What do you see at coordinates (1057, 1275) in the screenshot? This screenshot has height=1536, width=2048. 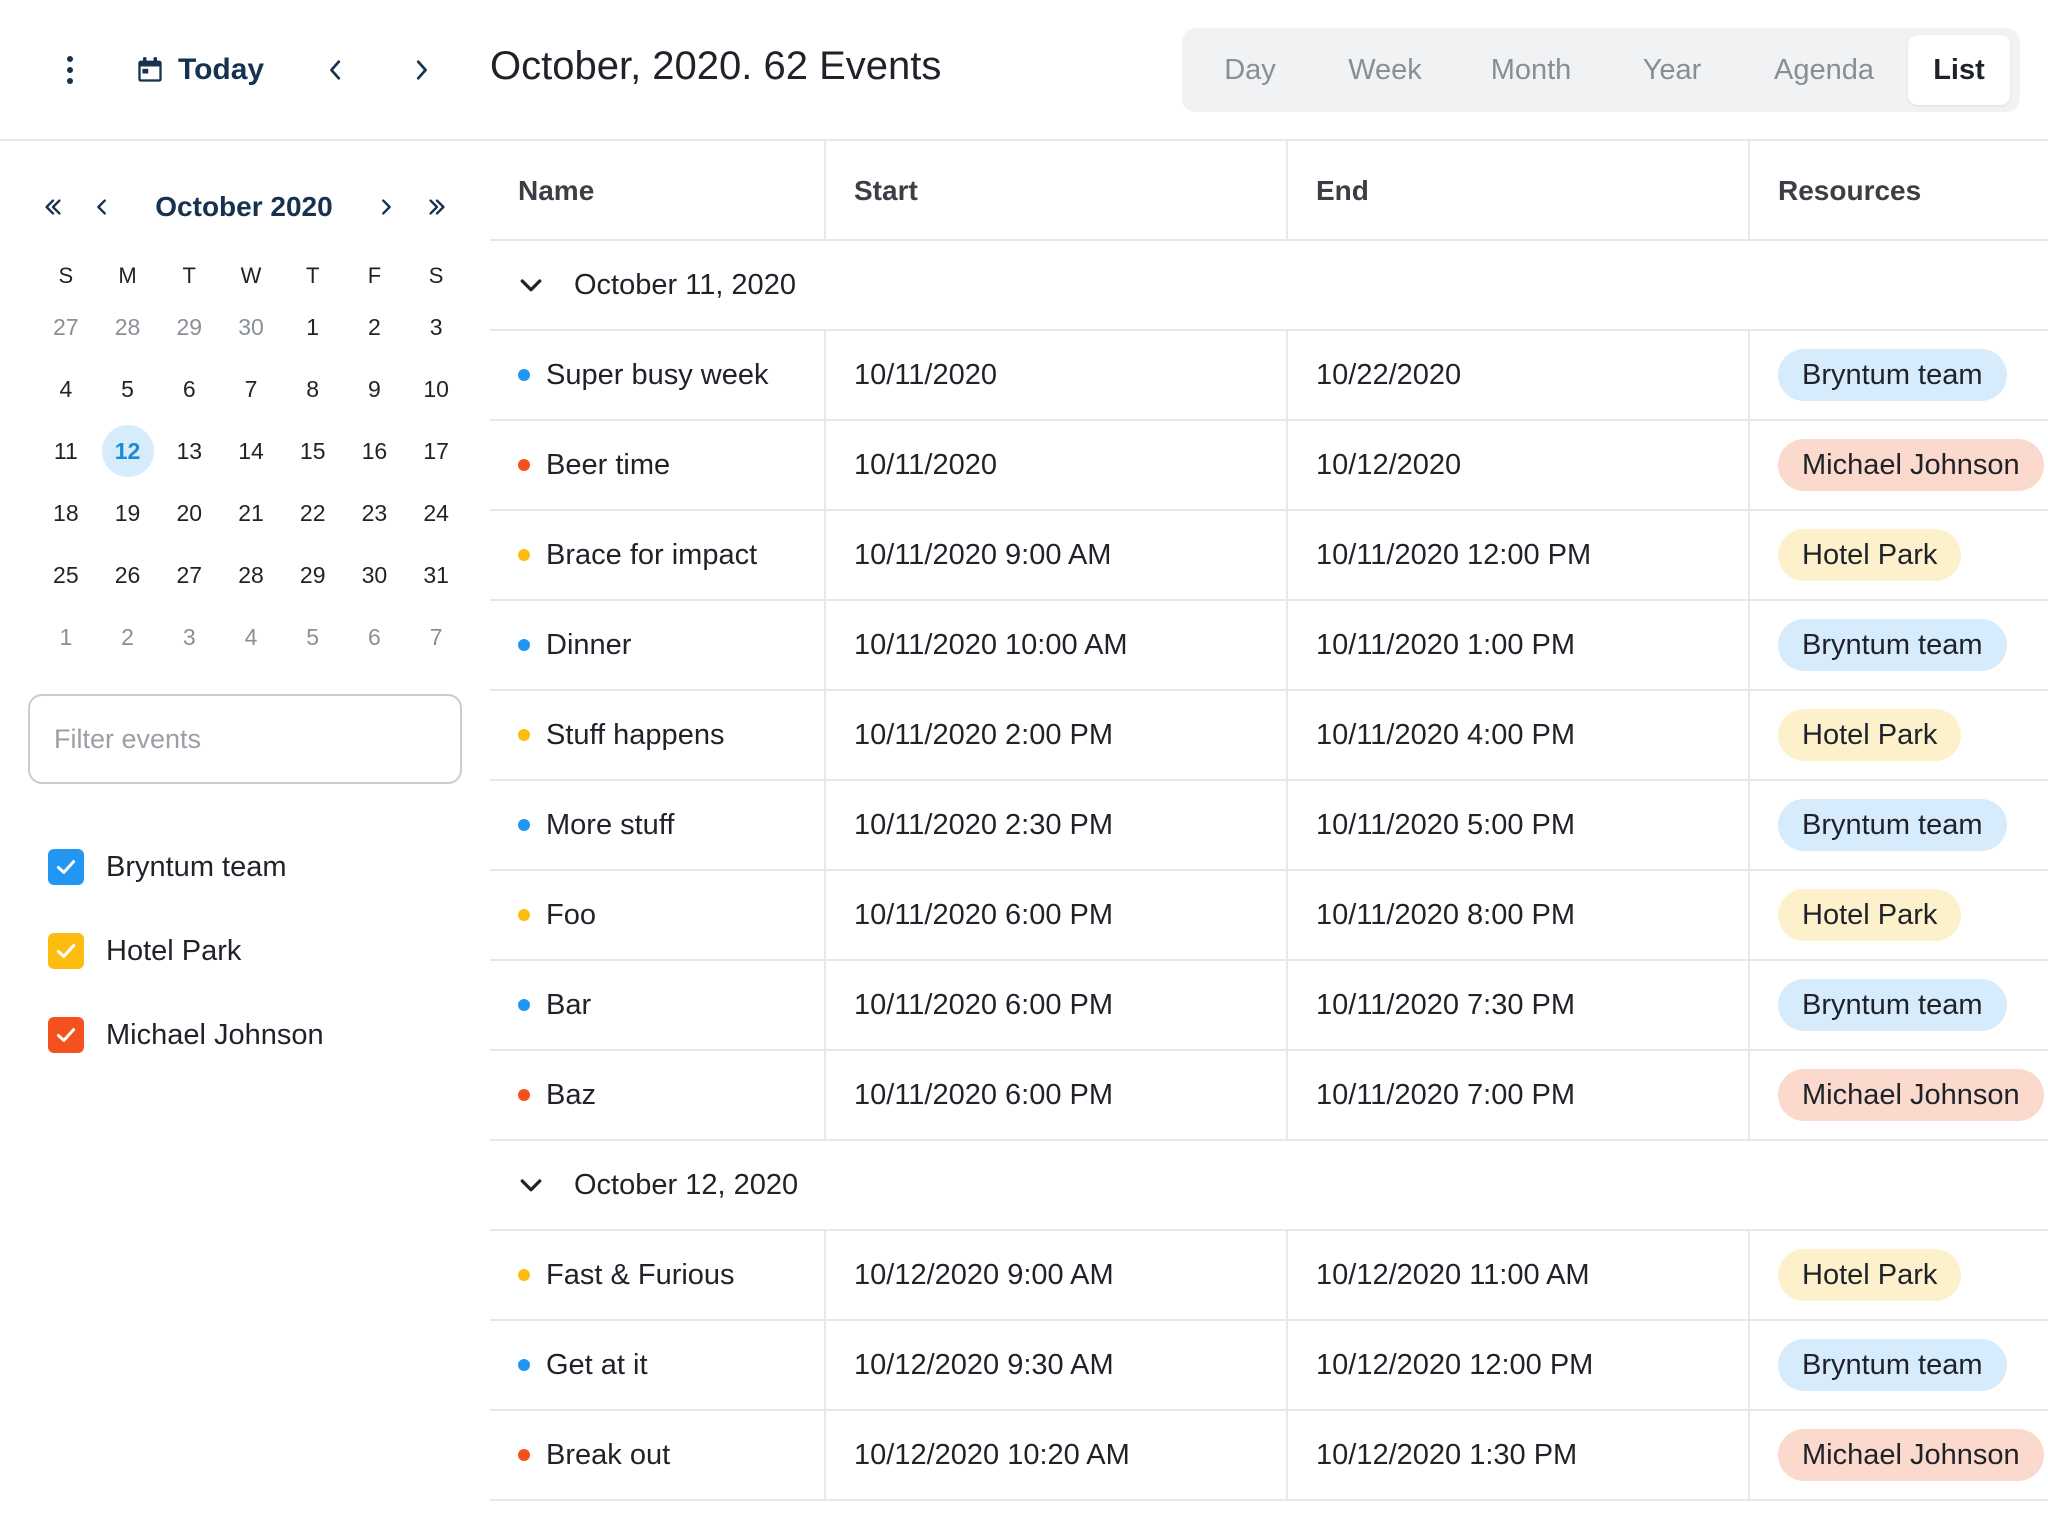 I see `event-start-cell: 10/12/2020 9:00 AM` at bounding box center [1057, 1275].